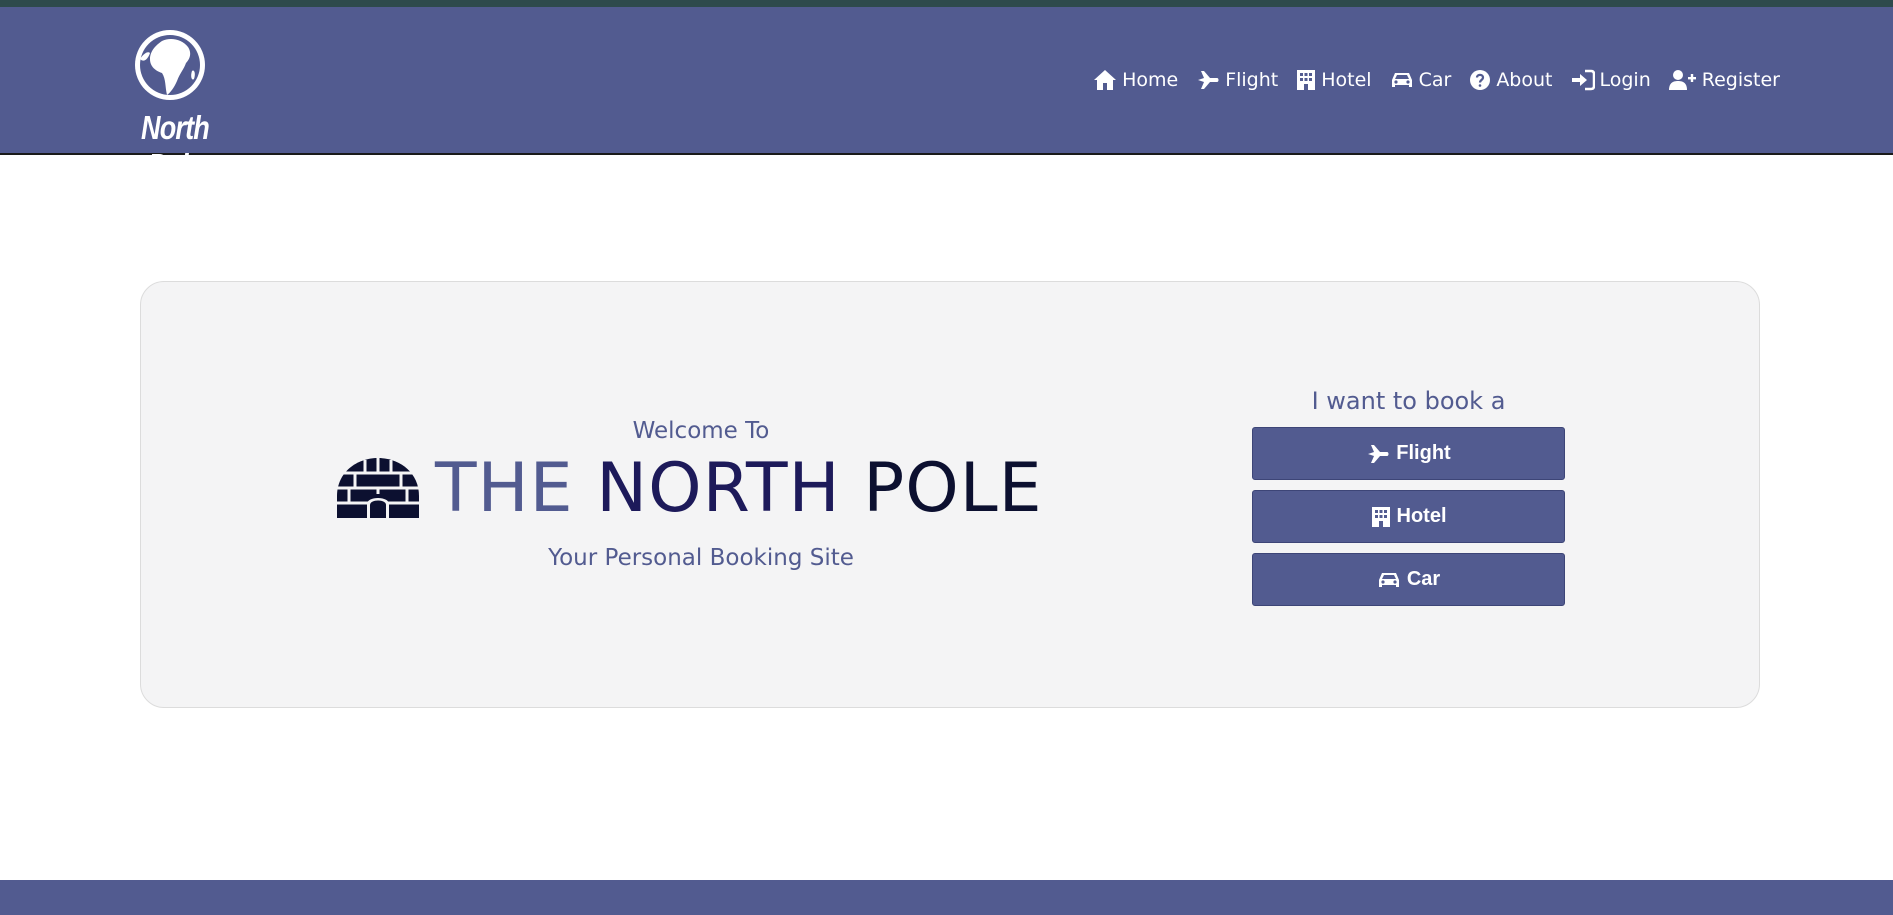  I want to click on book-button-label: Flight, so click(1423, 453).